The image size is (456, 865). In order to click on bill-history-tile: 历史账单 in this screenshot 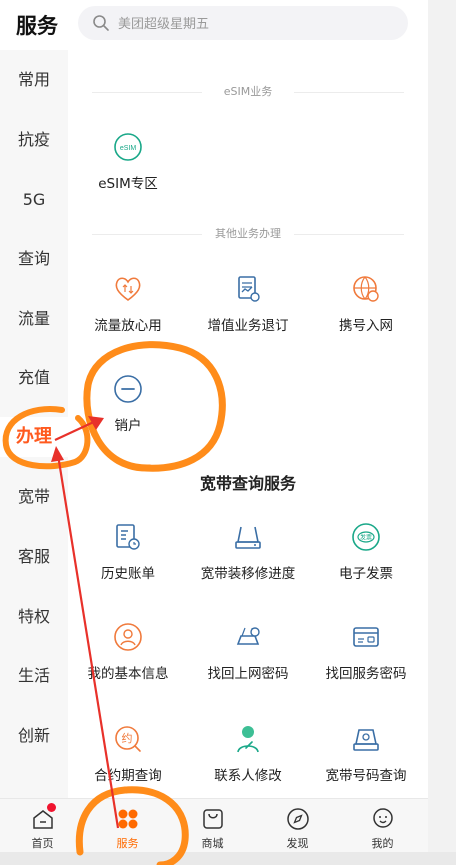, I will do `click(128, 557)`.